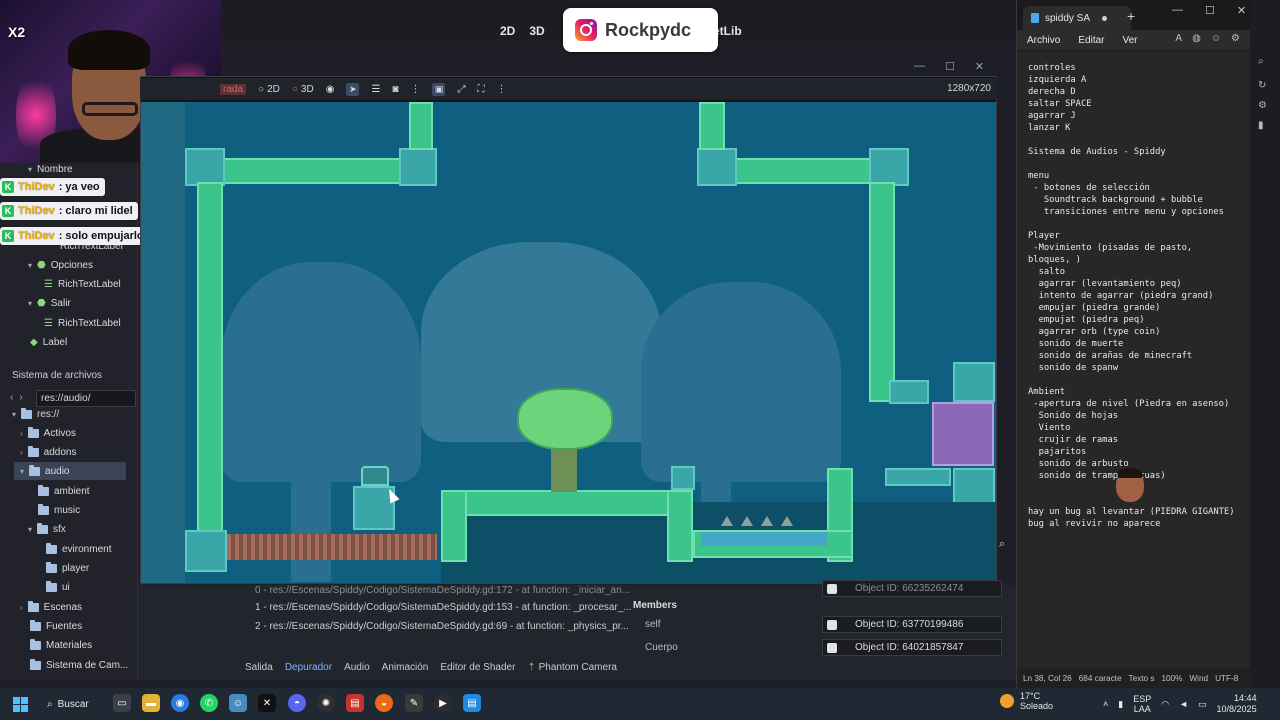  What do you see at coordinates (507, 31) in the screenshot?
I see `mode-2d-button: 2D` at bounding box center [507, 31].